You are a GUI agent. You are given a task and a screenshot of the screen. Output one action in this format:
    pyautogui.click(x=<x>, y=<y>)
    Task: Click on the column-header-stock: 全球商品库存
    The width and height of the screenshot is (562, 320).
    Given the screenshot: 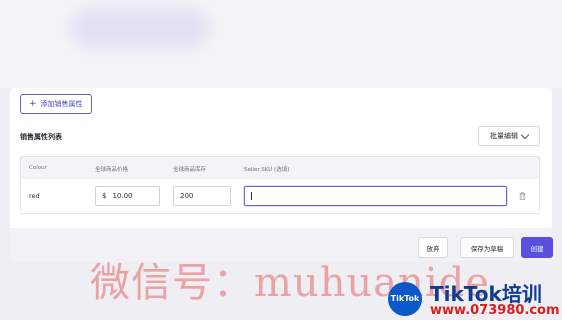 What is the action you would take?
    pyautogui.click(x=190, y=170)
    